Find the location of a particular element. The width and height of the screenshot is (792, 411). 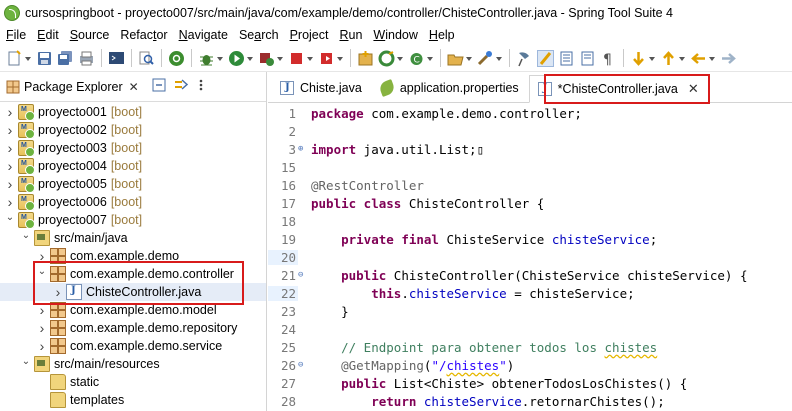

open-task-dropdown-icon is located at coordinates (499, 58).